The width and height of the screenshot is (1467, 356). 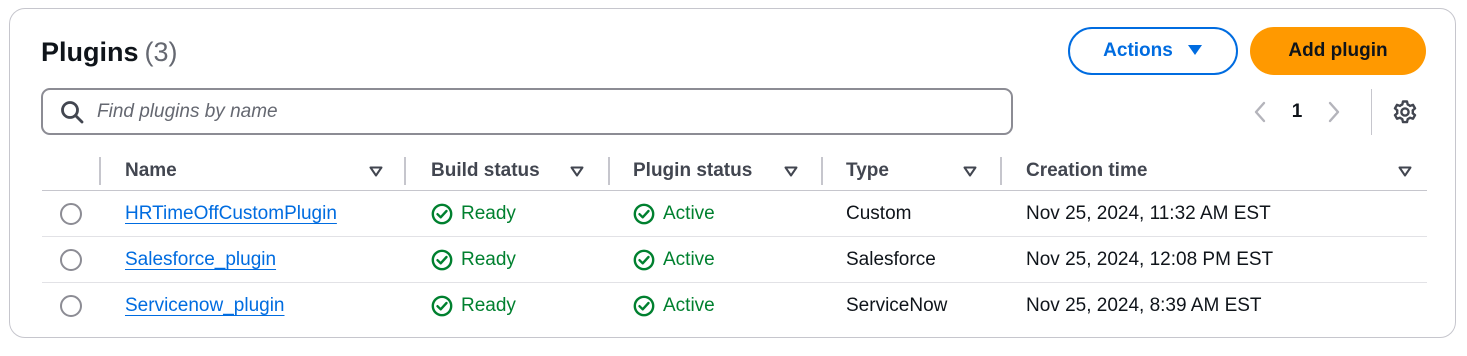 What do you see at coordinates (1148, 213) in the screenshot?
I see `creation-time: Nov 25, 2024, 11:32 AM EST` at bounding box center [1148, 213].